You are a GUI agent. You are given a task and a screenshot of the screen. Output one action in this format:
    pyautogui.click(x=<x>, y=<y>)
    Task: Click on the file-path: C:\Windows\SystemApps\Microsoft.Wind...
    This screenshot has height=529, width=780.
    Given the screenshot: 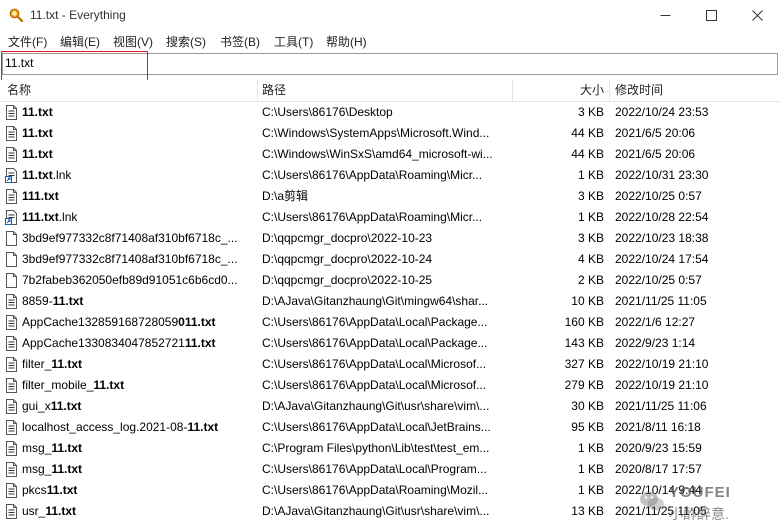 What is the action you would take?
    pyautogui.click(x=376, y=133)
    